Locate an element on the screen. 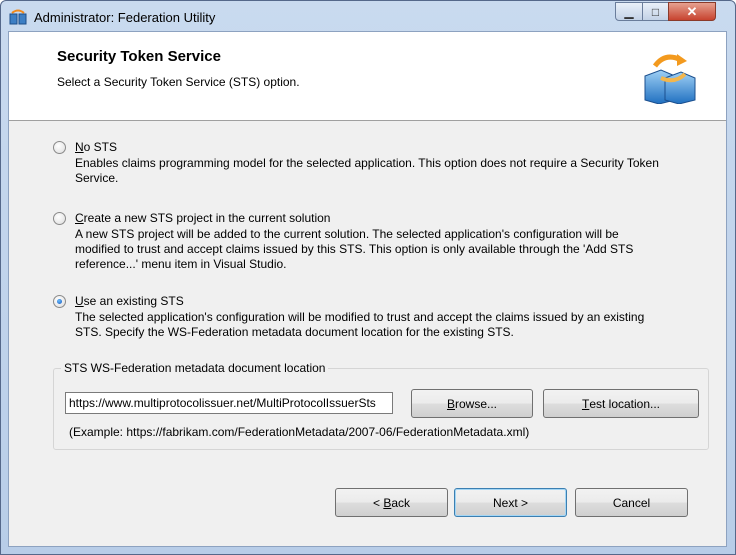 The height and width of the screenshot is (555, 736). back-button: < Back is located at coordinates (391, 502).